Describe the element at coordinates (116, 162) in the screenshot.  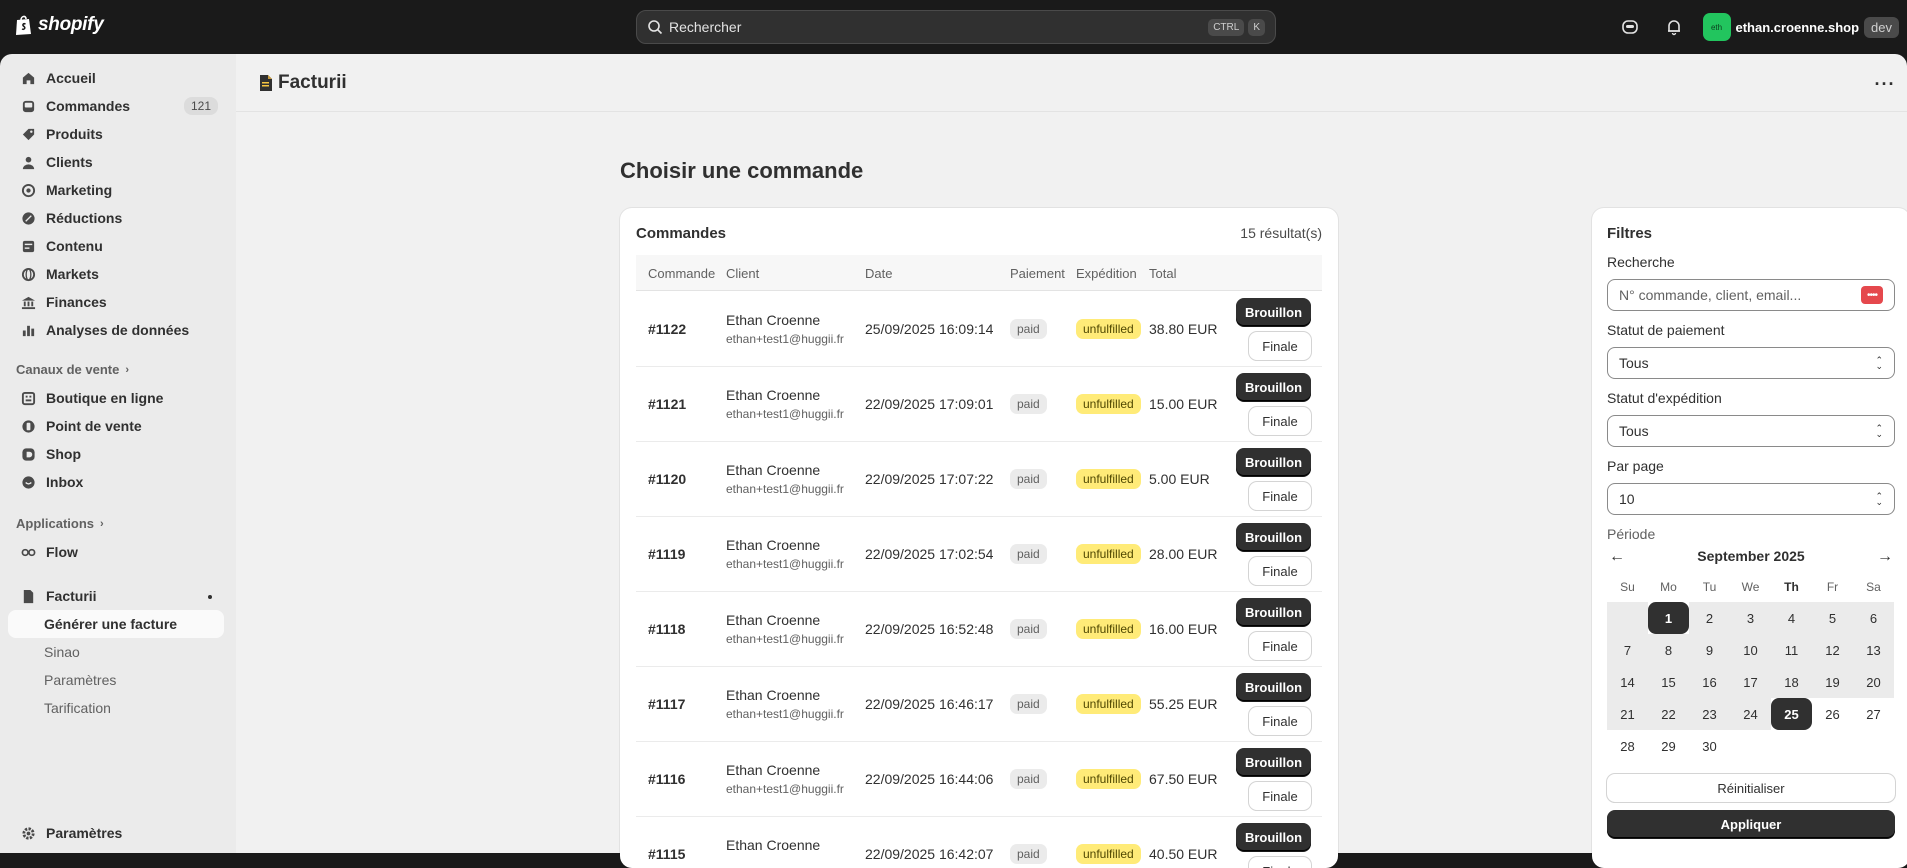
I see `sidebar-item-clients: Clients` at that location.